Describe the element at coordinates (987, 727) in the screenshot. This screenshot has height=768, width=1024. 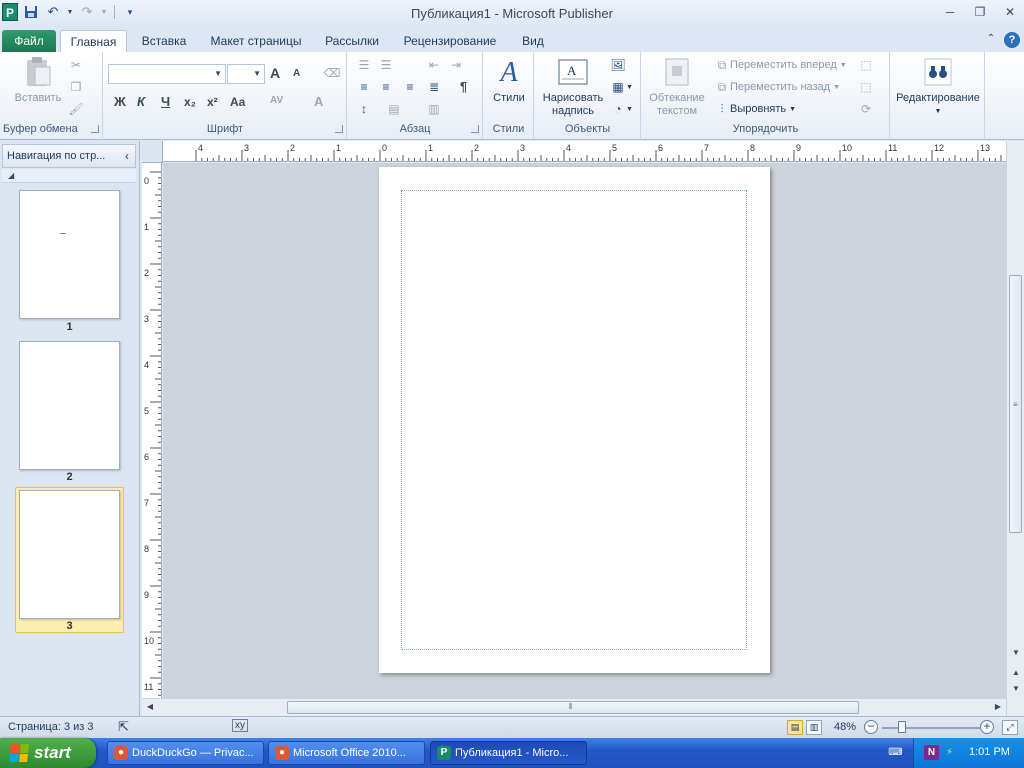
I see `zoom-in-button: +` at that location.